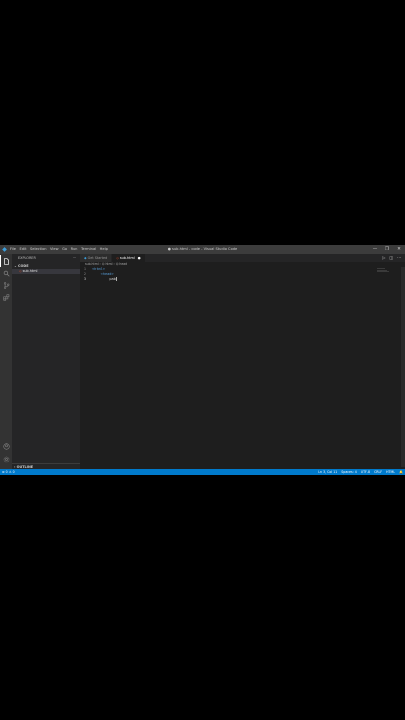 Image resolution: width=405 pixels, height=720 pixels. I want to click on minimize-button: —, so click(375, 249).